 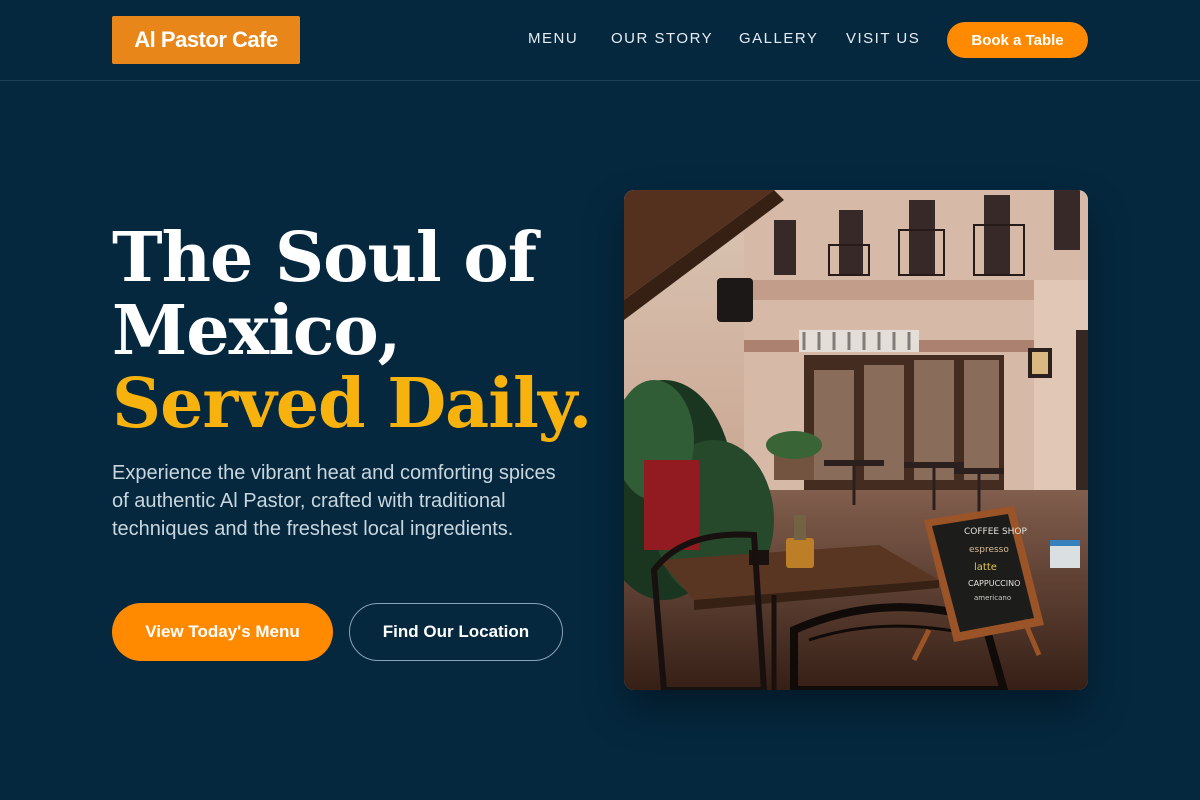 I want to click on nav-menu: MENU, so click(x=553, y=38).